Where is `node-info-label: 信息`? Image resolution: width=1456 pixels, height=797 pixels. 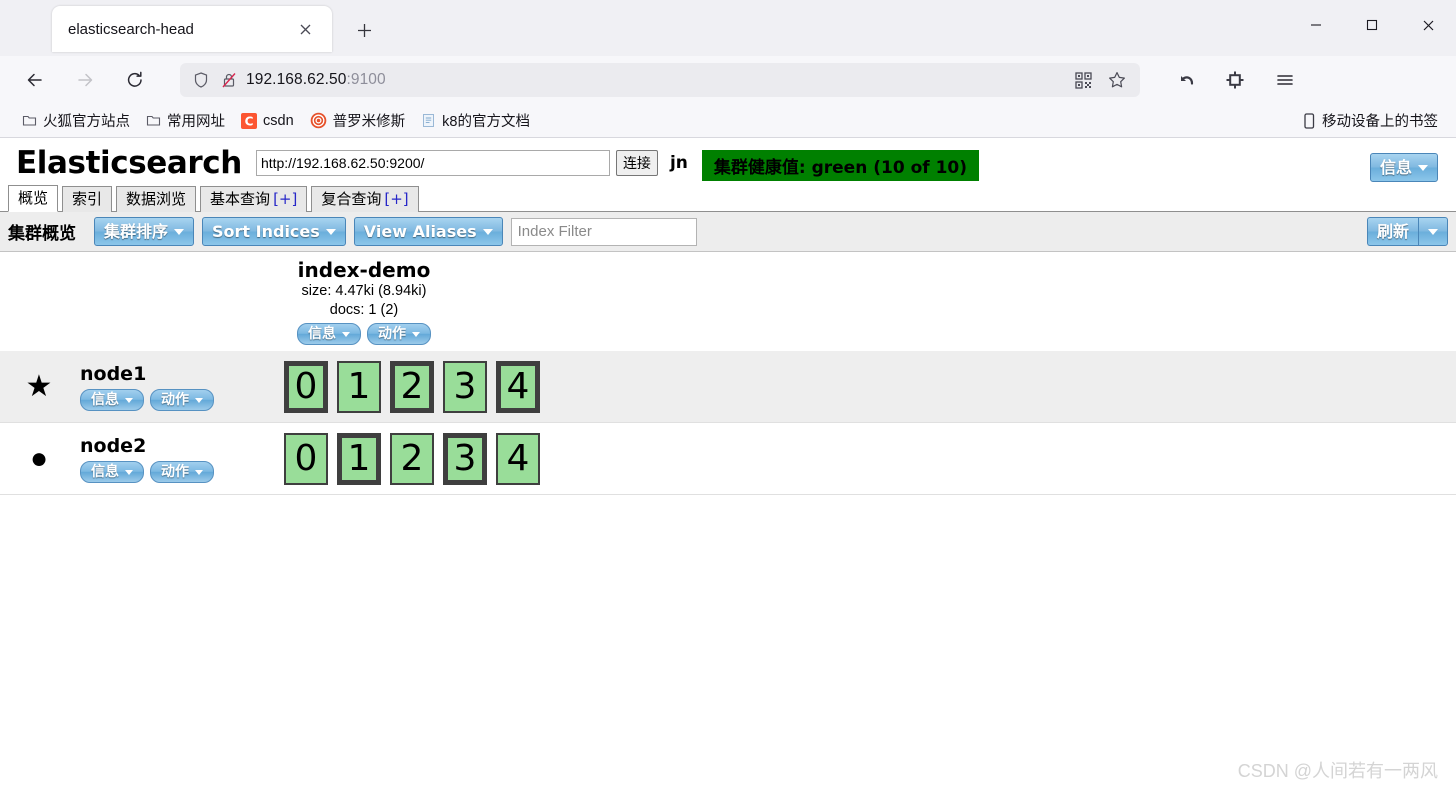 node-info-label: 信息 is located at coordinates (105, 400).